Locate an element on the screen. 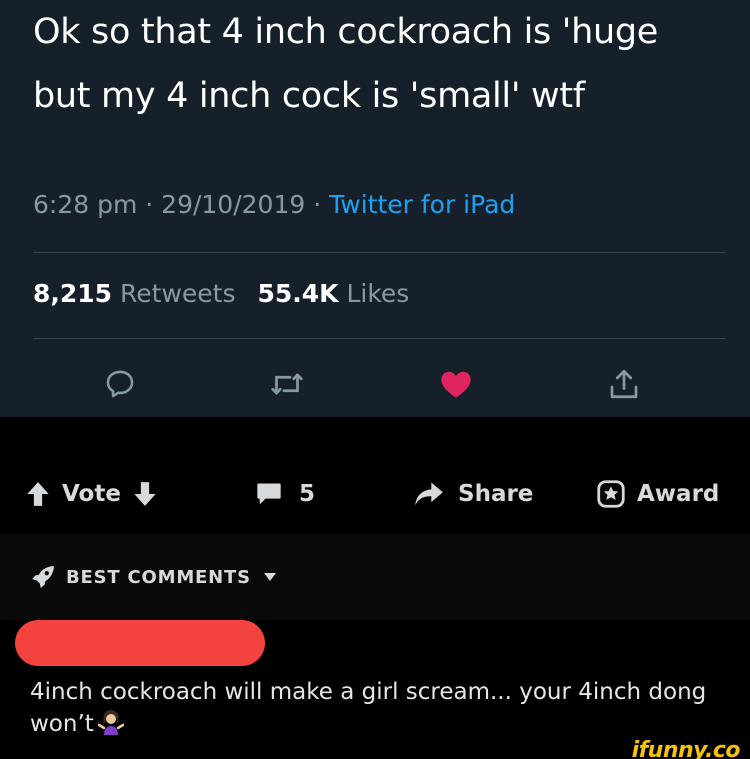 The height and width of the screenshot is (759, 750). tweet-time: 6:28 pm is located at coordinates (85, 204).